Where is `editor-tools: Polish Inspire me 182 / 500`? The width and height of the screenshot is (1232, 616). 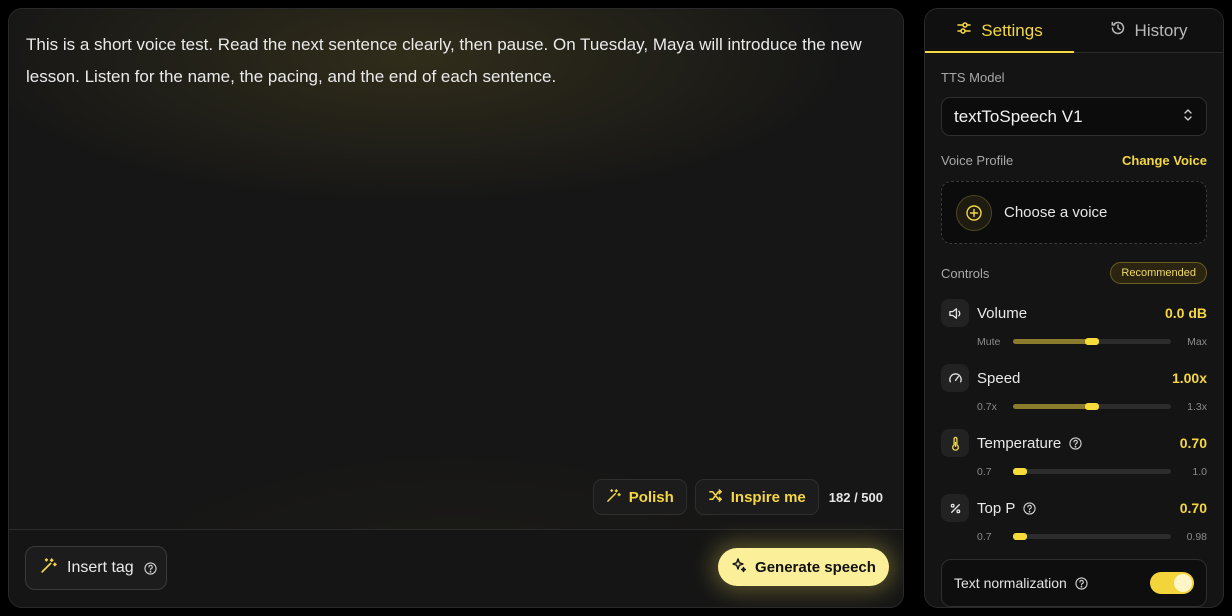 editor-tools: Polish Inspire me 182 / 500 is located at coordinates (737, 497).